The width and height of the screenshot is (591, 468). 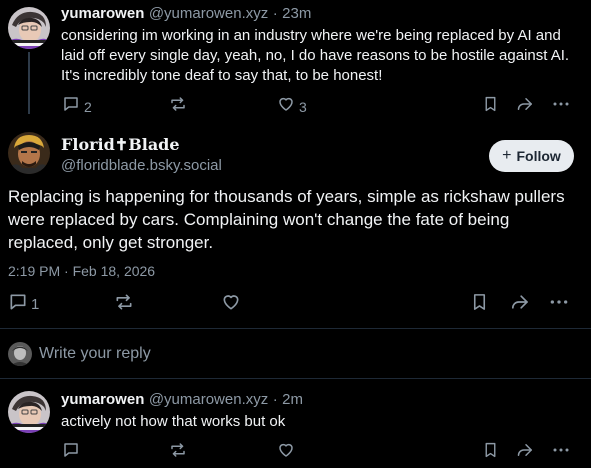 I want to click on author-name: Florid✝Blade, so click(x=120, y=144).